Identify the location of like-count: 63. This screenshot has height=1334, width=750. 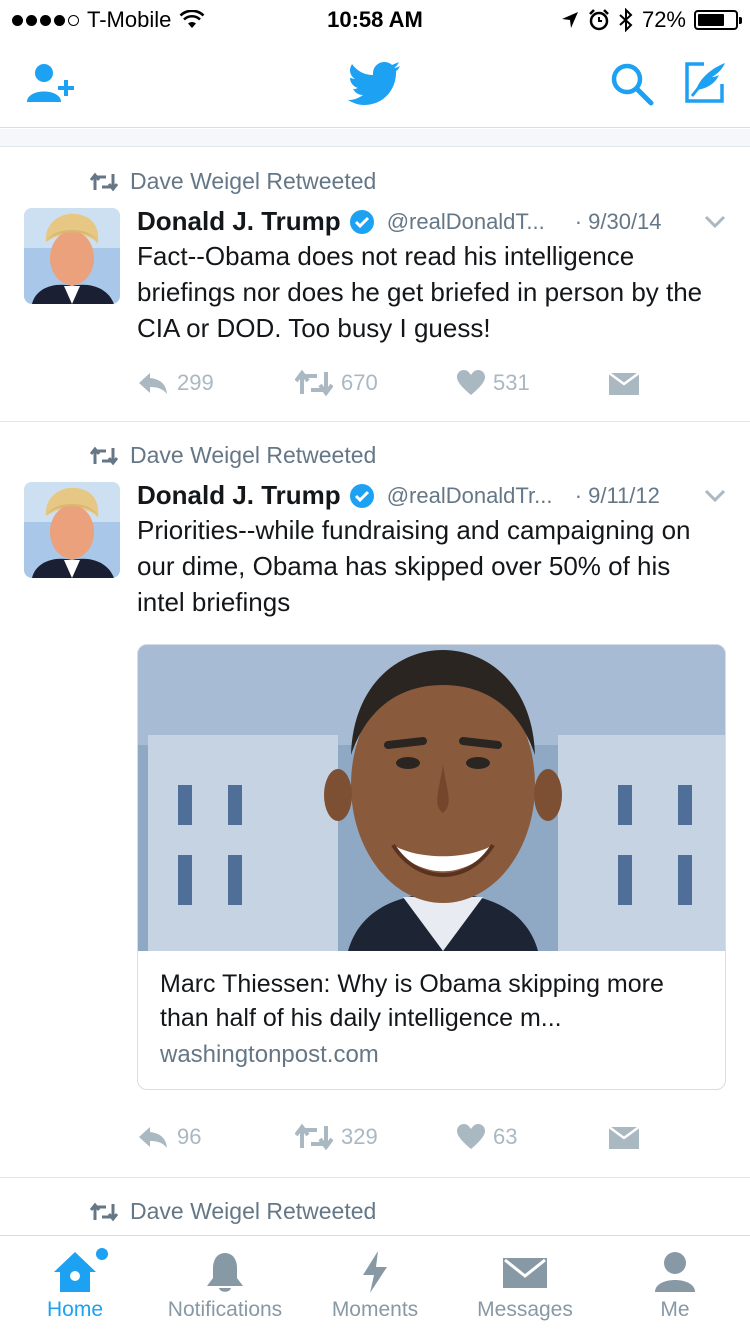
(505, 1136).